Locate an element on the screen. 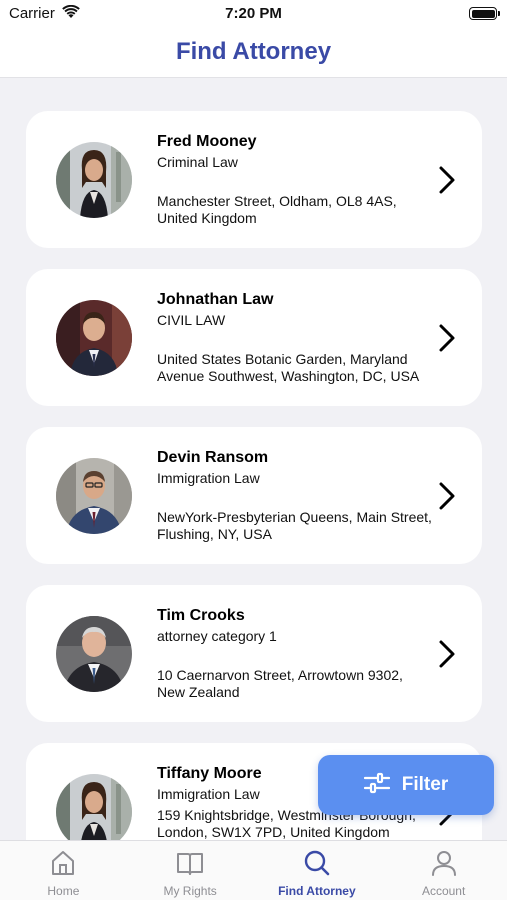 The image size is (507, 900). attorney-name: Tiffany Moore is located at coordinates (209, 773).